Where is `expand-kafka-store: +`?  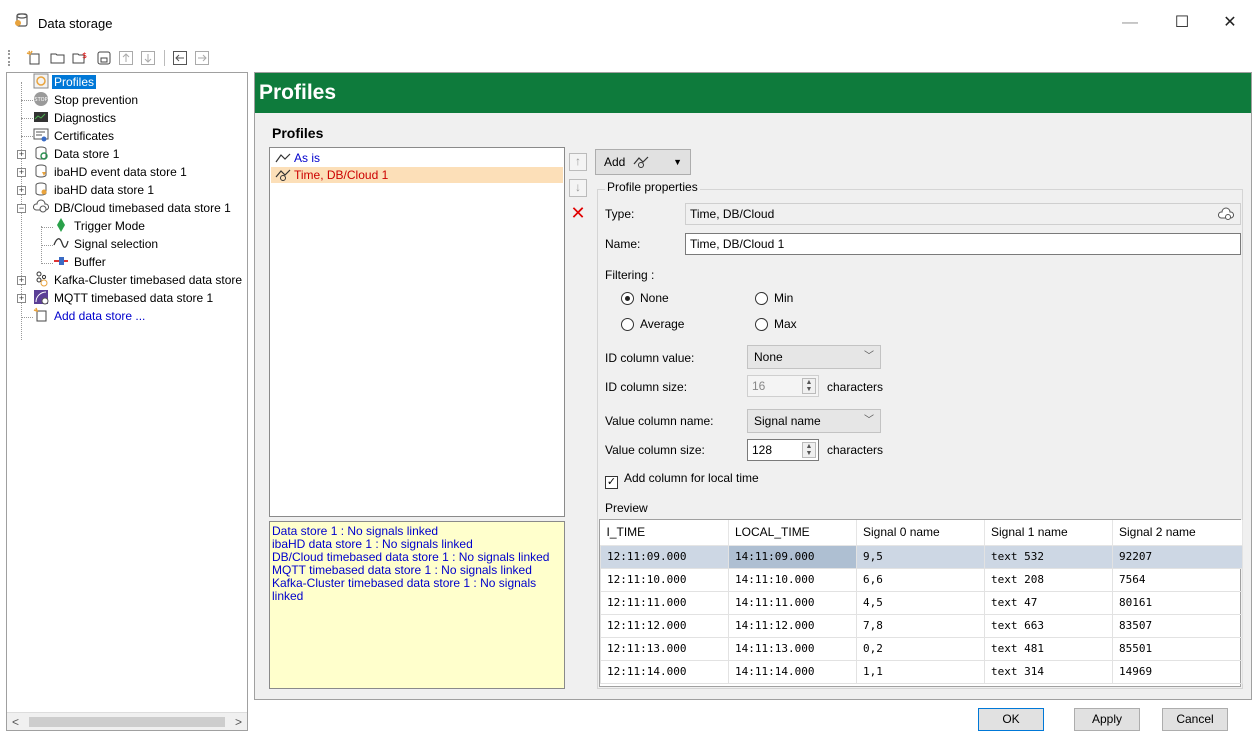 expand-kafka-store: + is located at coordinates (21, 280).